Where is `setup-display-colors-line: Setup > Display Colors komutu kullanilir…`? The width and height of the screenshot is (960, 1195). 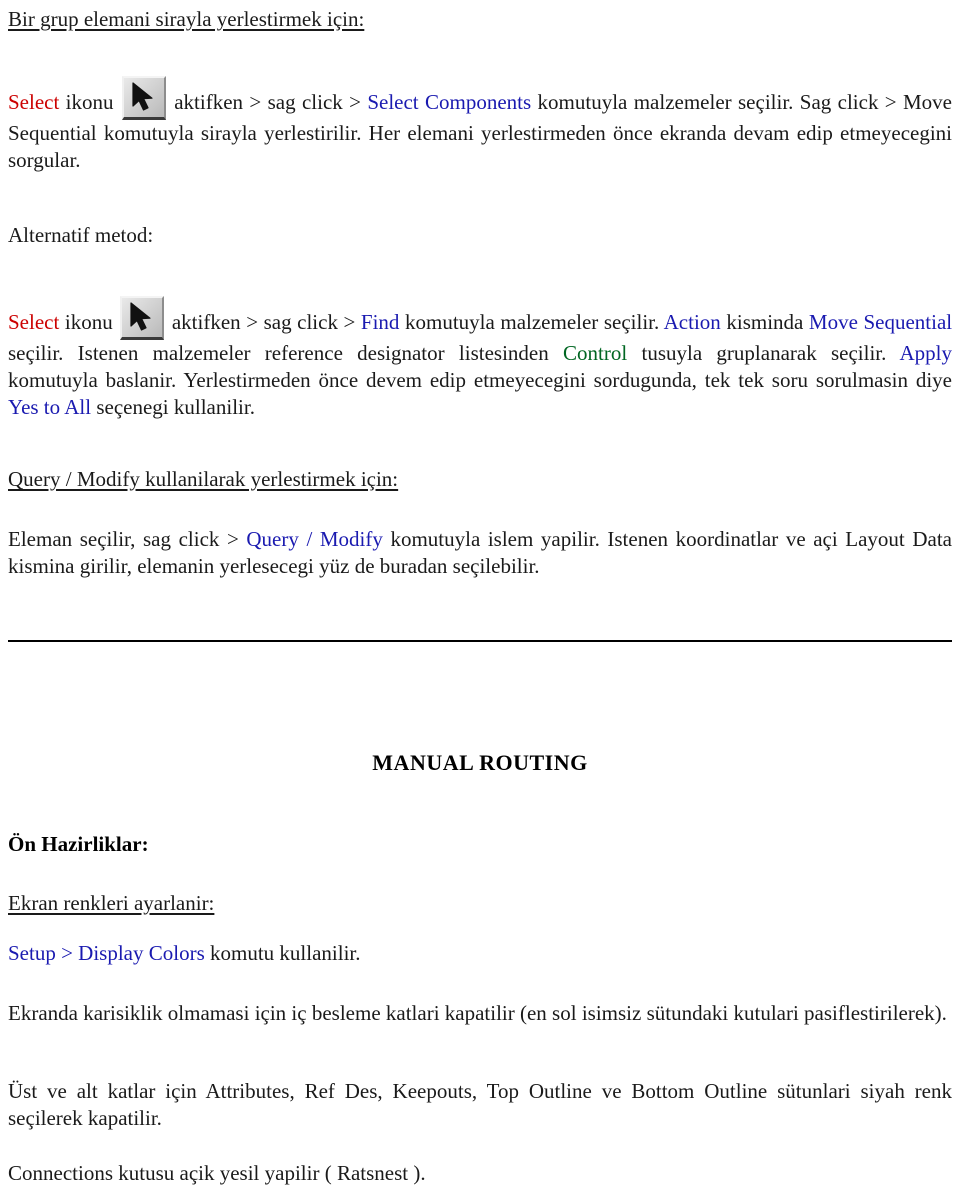
setup-display-colors-line: Setup > Display Colors komutu kullanilir… is located at coordinates (480, 953).